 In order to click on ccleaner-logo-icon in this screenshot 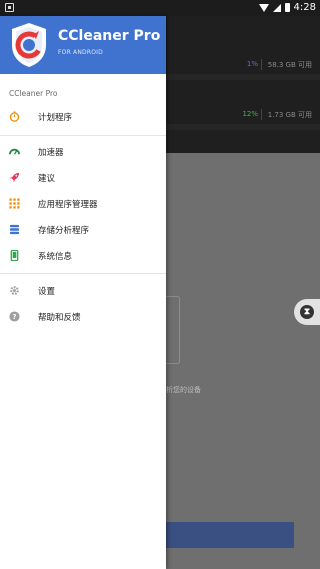, I will do `click(29, 45)`.